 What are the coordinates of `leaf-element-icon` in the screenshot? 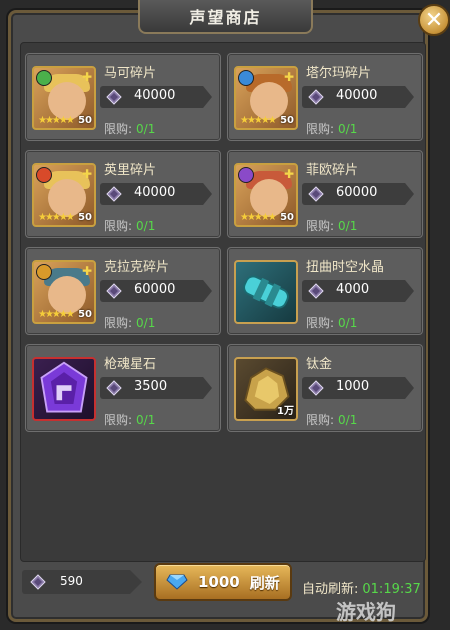 It's located at (44, 78).